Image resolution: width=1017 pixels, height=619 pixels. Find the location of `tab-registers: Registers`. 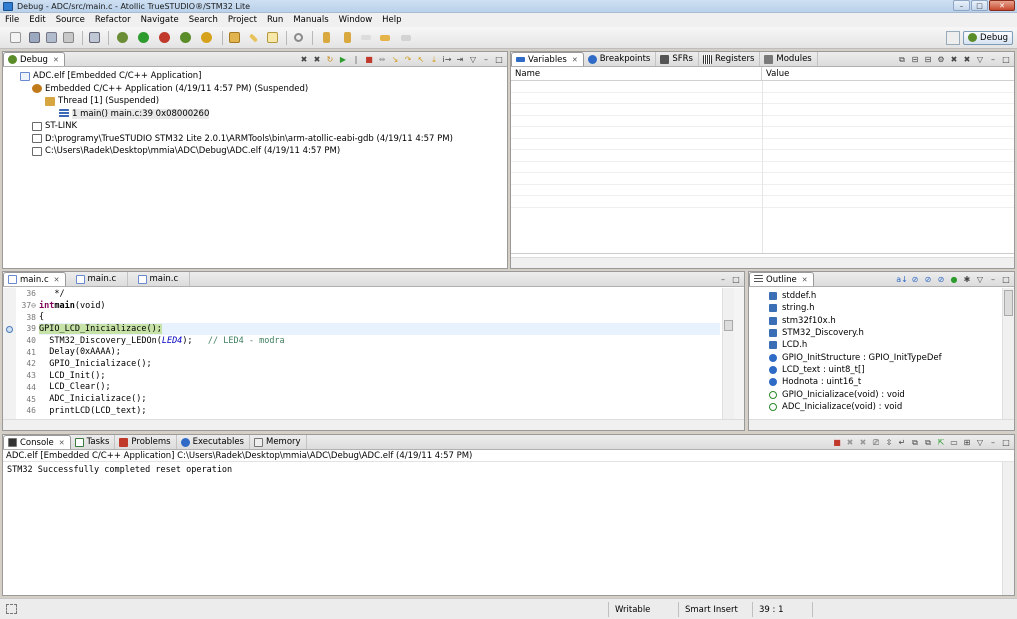

tab-registers: Registers is located at coordinates (730, 59).